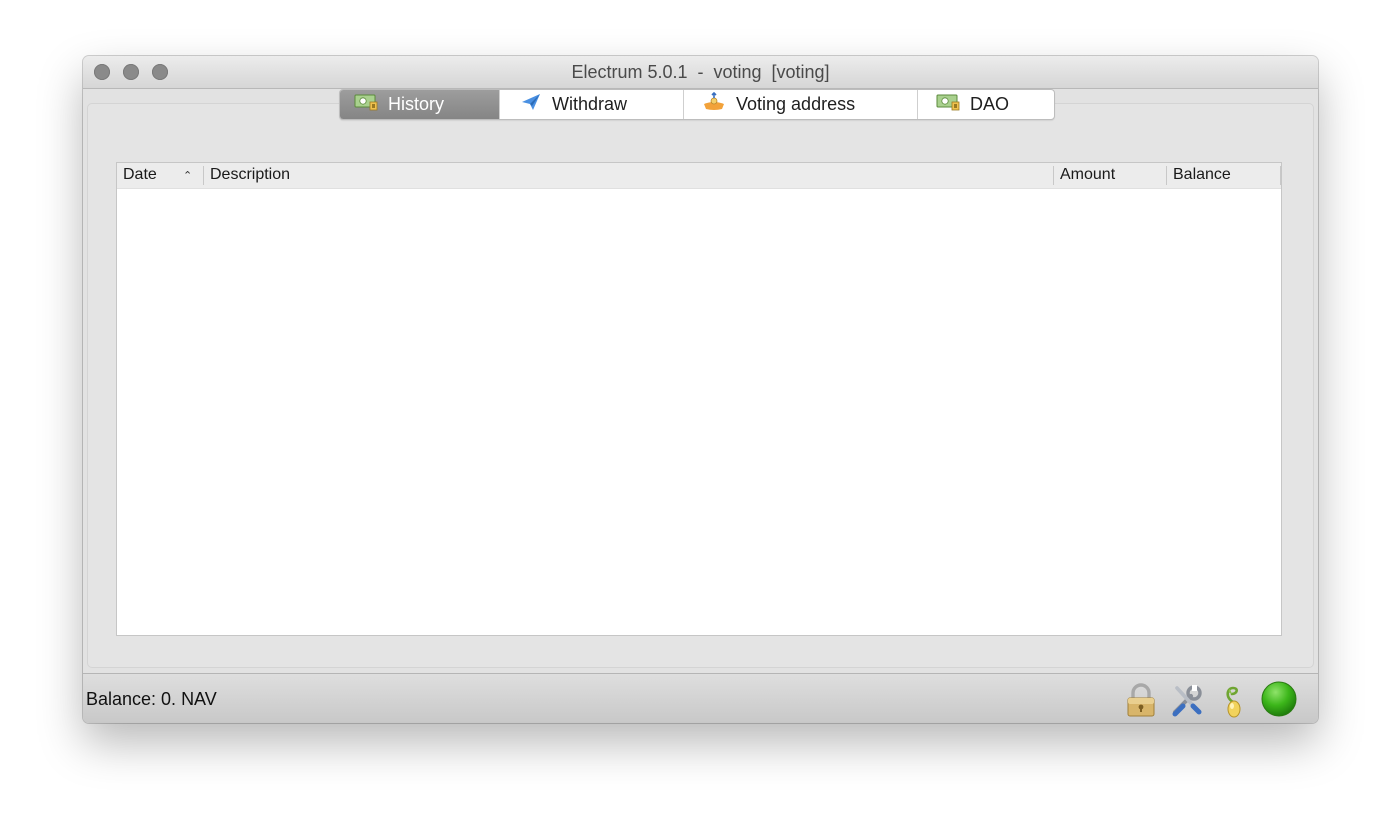 Image resolution: width=1400 pixels, height=832 pixels. What do you see at coordinates (628, 175) in the screenshot?
I see `column-header-description: Description` at bounding box center [628, 175].